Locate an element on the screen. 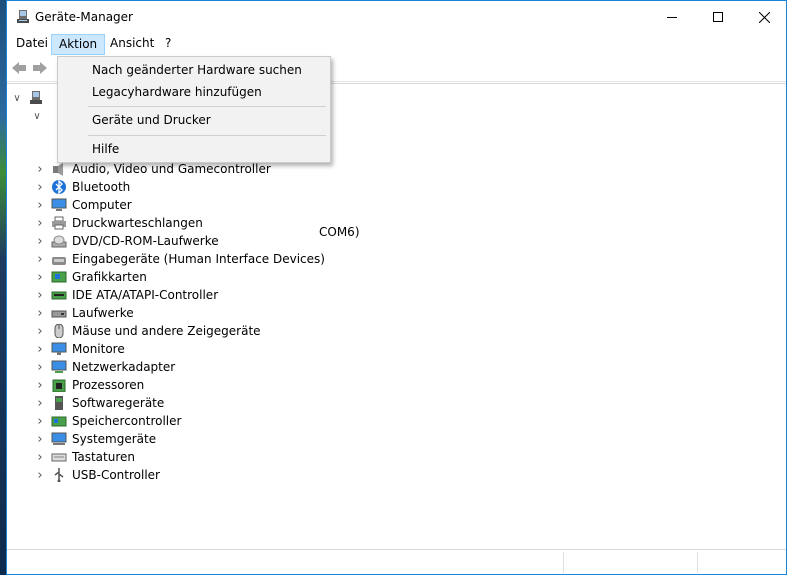 This screenshot has width=787, height=575. tree-item: › Druckwarteschlangen is located at coordinates (118, 223).